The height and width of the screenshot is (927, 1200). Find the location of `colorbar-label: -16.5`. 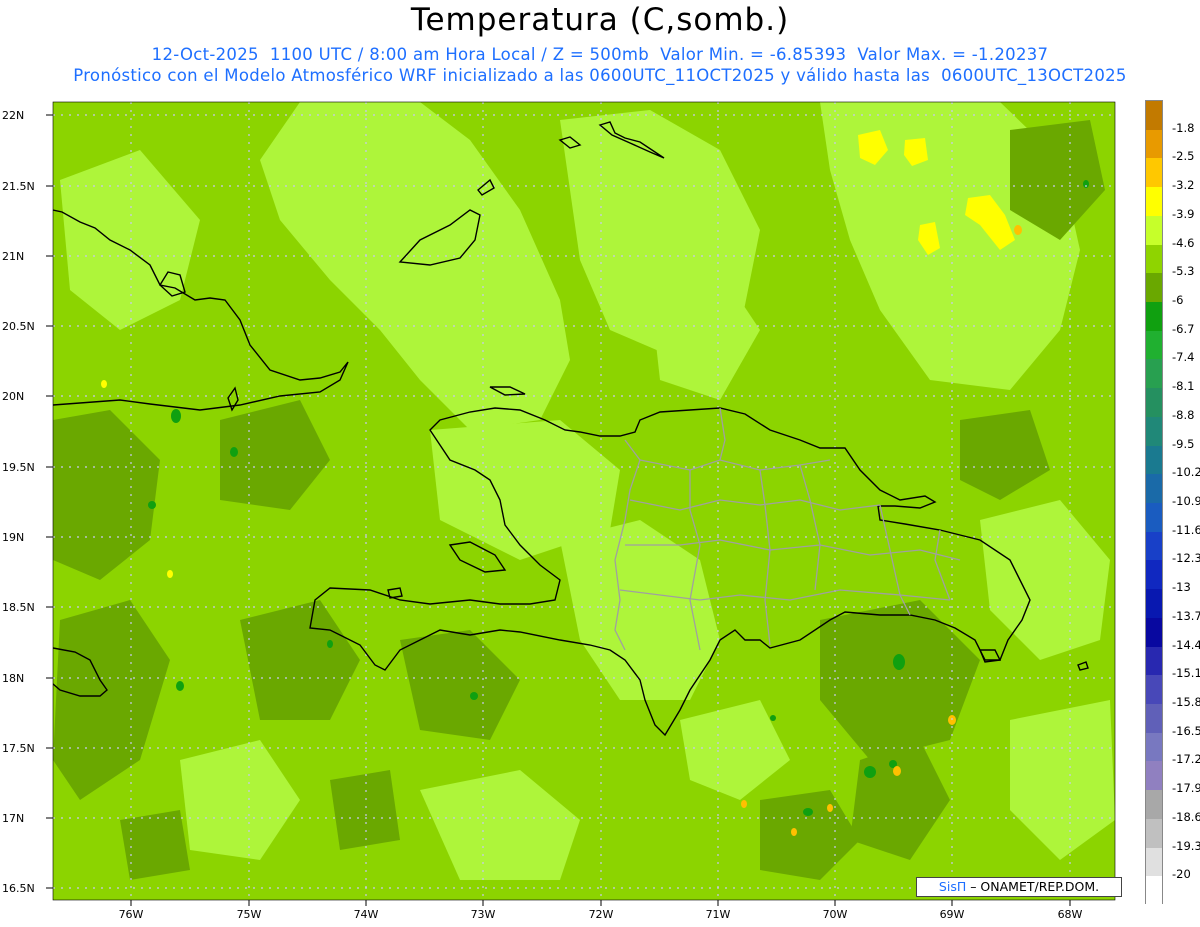

colorbar-label: -16.5 is located at coordinates (1186, 730).